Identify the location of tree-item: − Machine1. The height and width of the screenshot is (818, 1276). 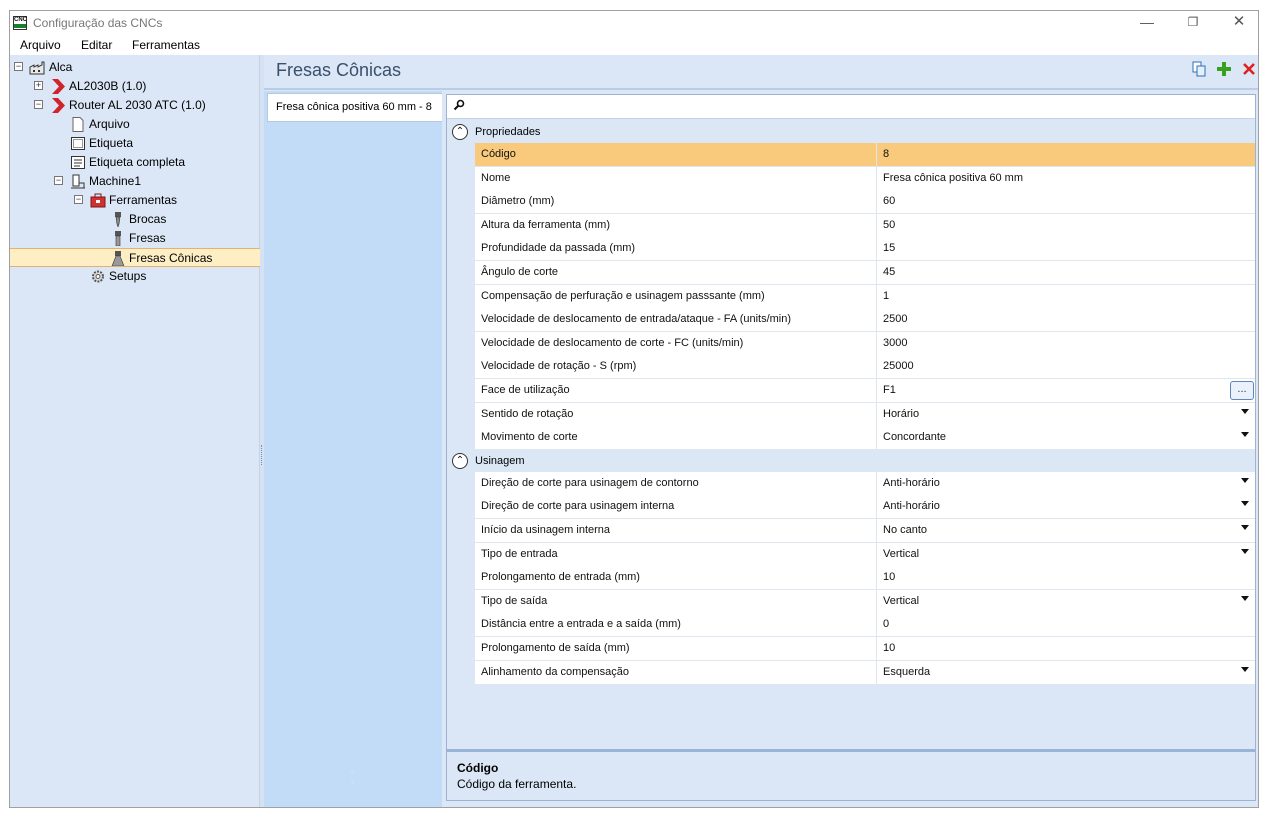
(135, 181).